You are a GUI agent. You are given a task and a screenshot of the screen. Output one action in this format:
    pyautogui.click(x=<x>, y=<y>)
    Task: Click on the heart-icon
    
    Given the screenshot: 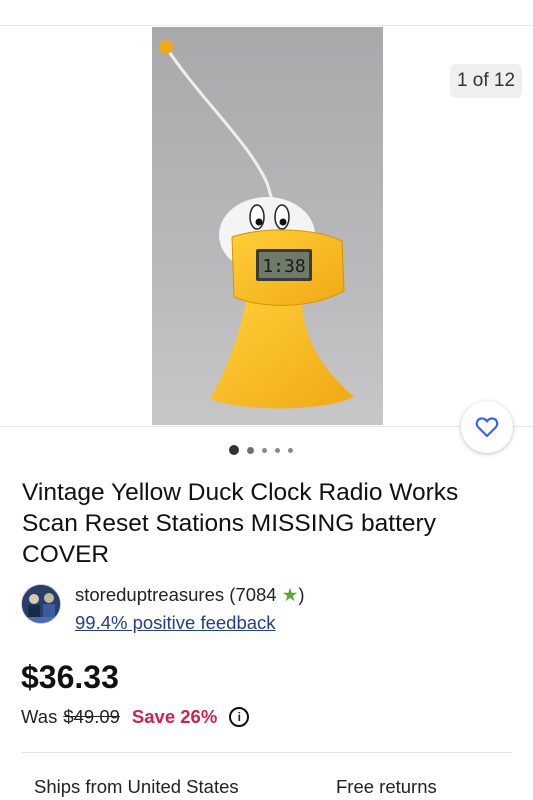 What is the action you would take?
    pyautogui.click(x=487, y=427)
    